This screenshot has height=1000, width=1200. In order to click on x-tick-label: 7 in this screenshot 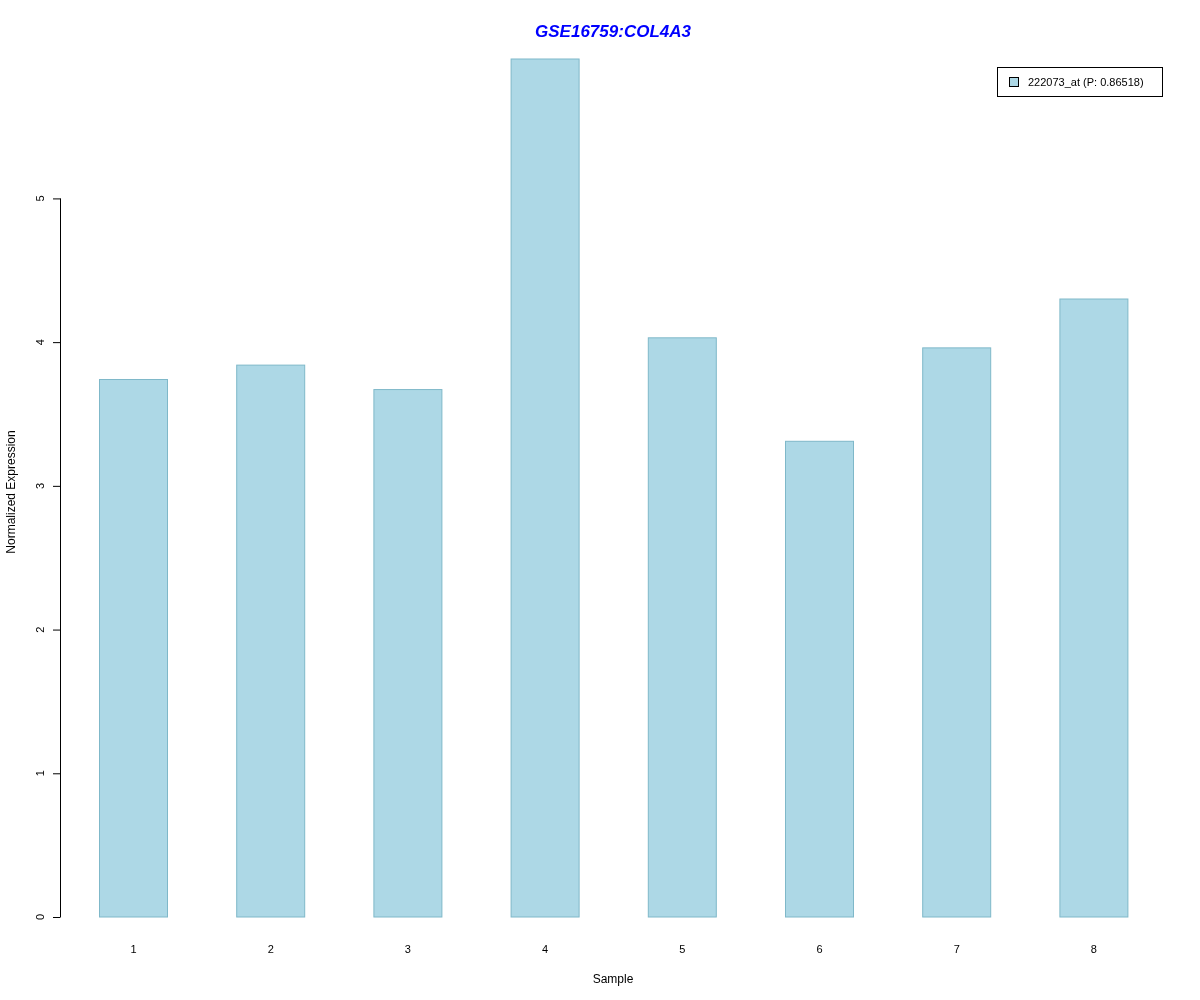, I will do `click(956, 949)`.